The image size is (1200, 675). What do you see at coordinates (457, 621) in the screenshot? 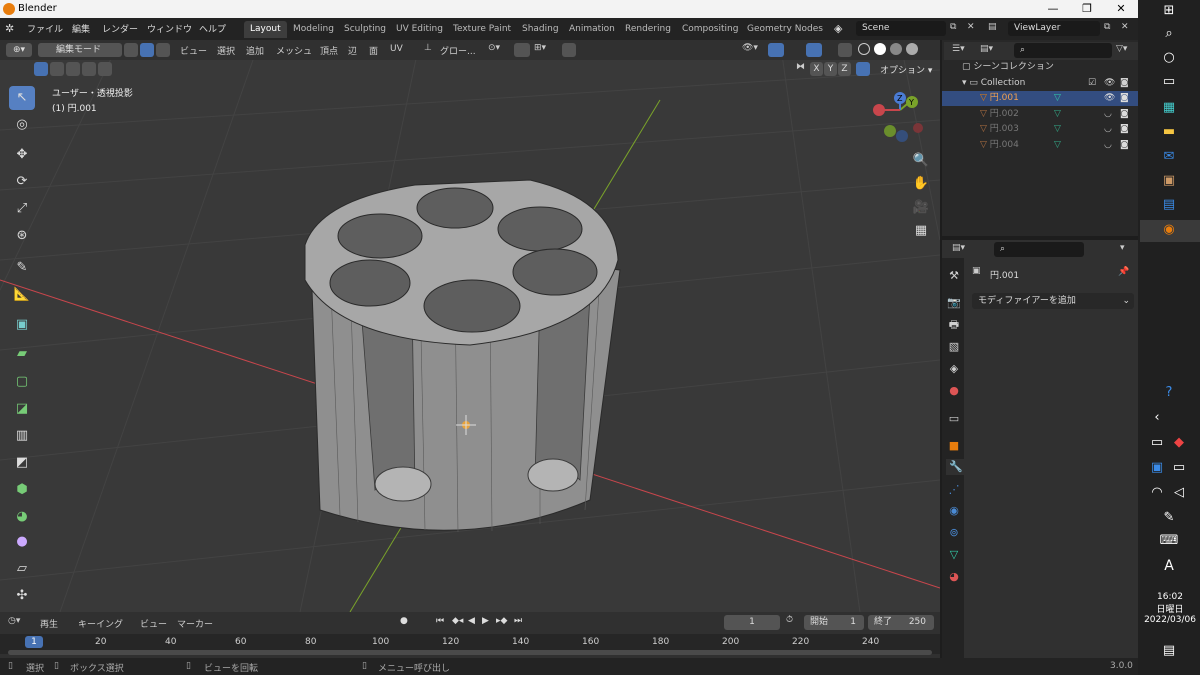
I see `prev-keyframe-icon: ◆◂` at bounding box center [457, 621].